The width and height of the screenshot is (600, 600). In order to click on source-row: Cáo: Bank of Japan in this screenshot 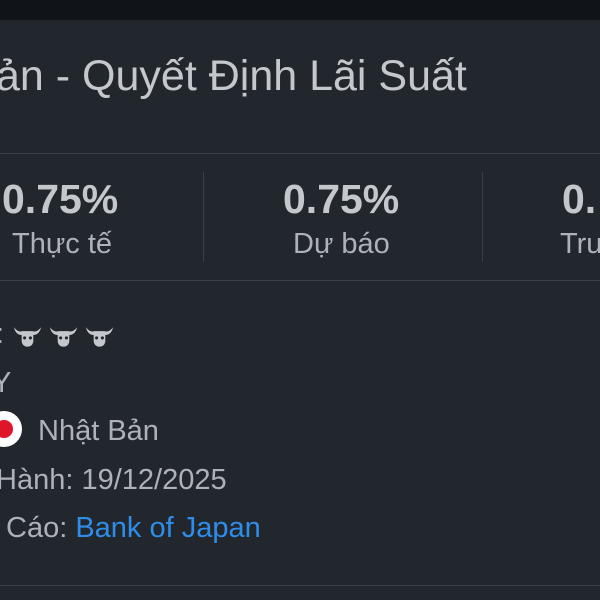, I will do `click(133, 528)`.